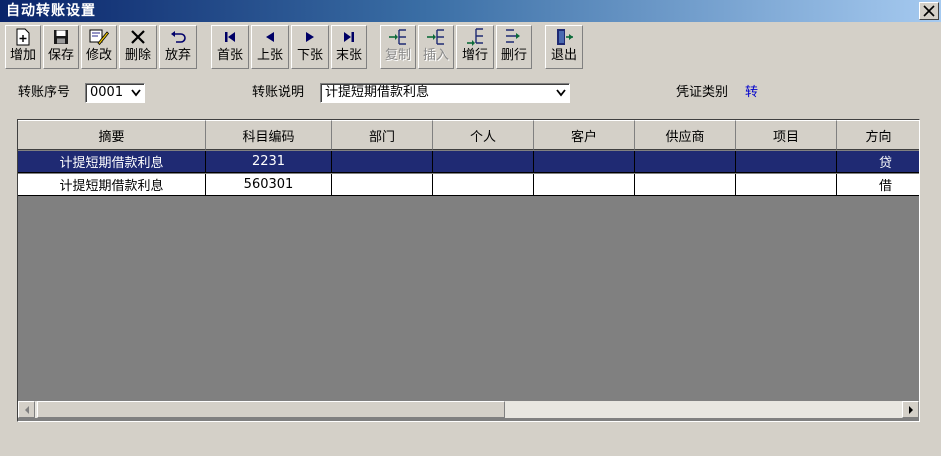 This screenshot has height=456, width=941. Describe the element at coordinates (138, 37) in the screenshot. I see `delete-icon` at that location.